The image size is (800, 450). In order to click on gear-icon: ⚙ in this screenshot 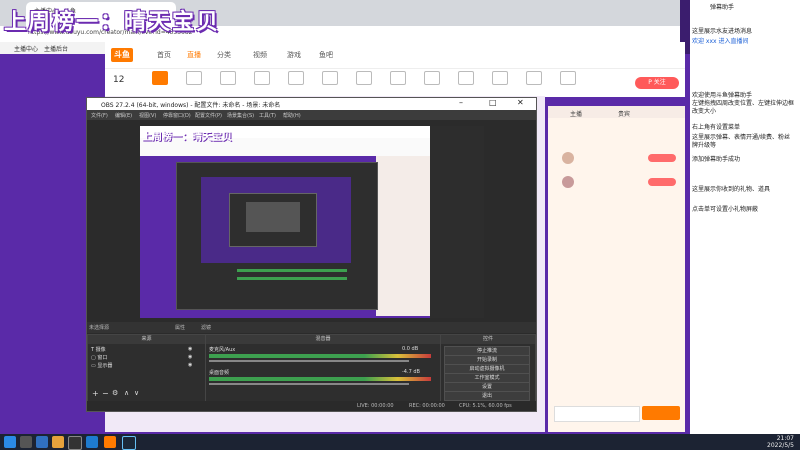, I will do `click(115, 393)`.